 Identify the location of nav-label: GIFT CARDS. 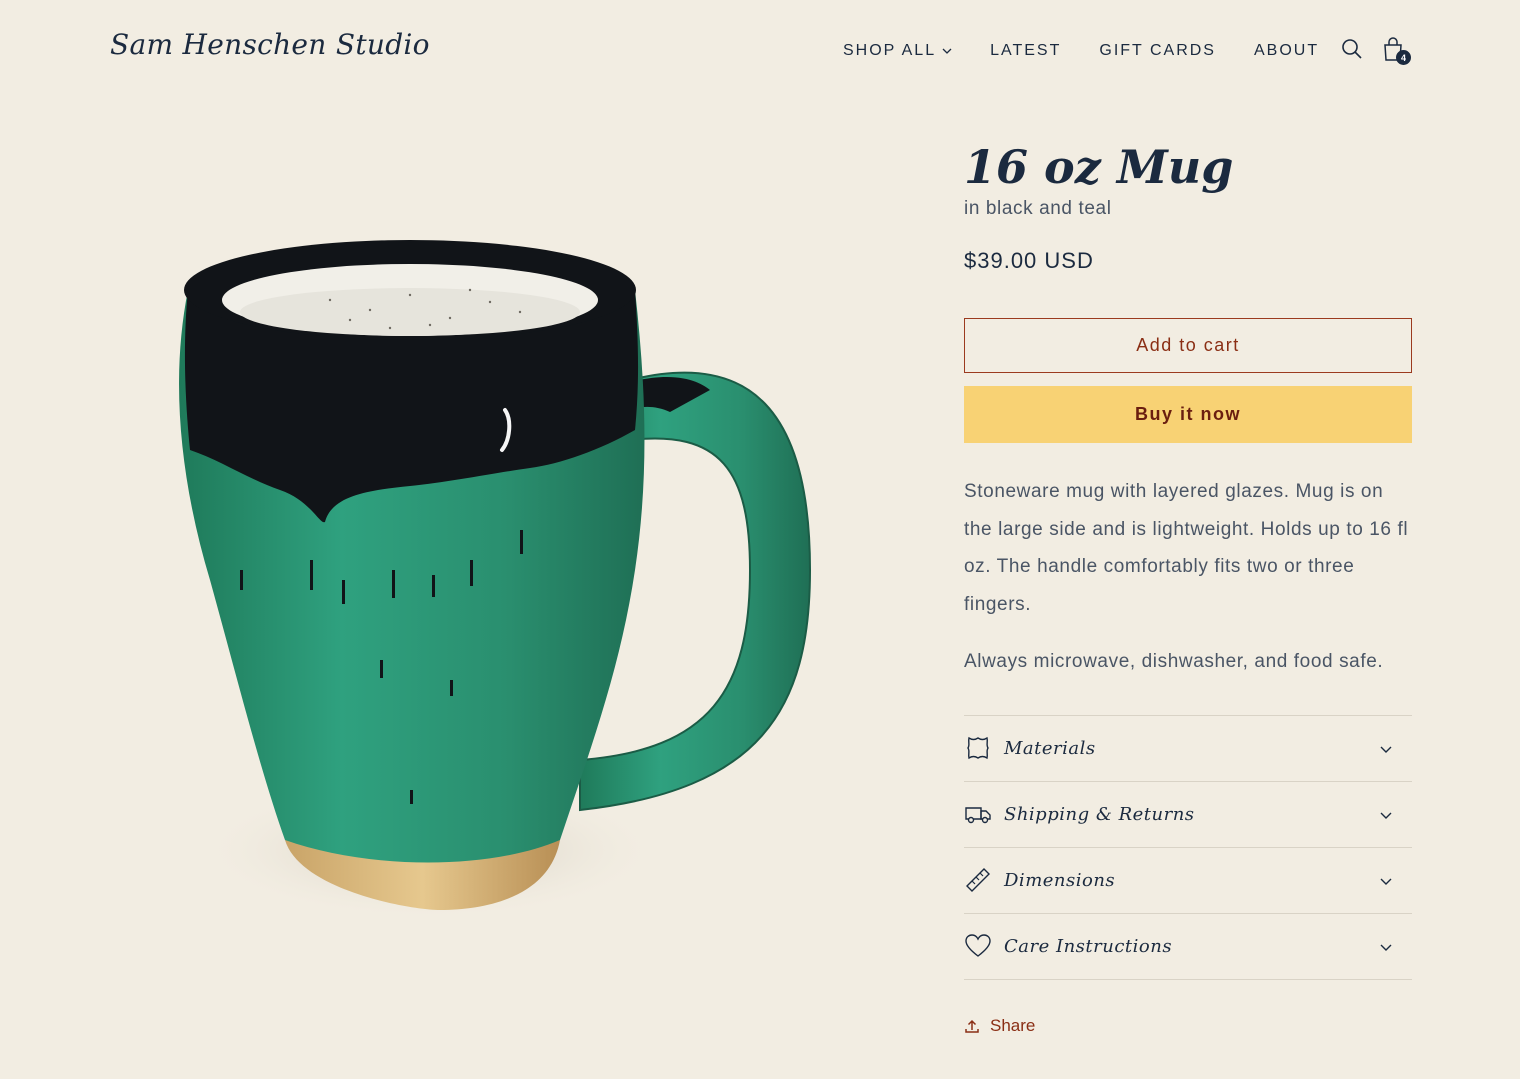
(1157, 50).